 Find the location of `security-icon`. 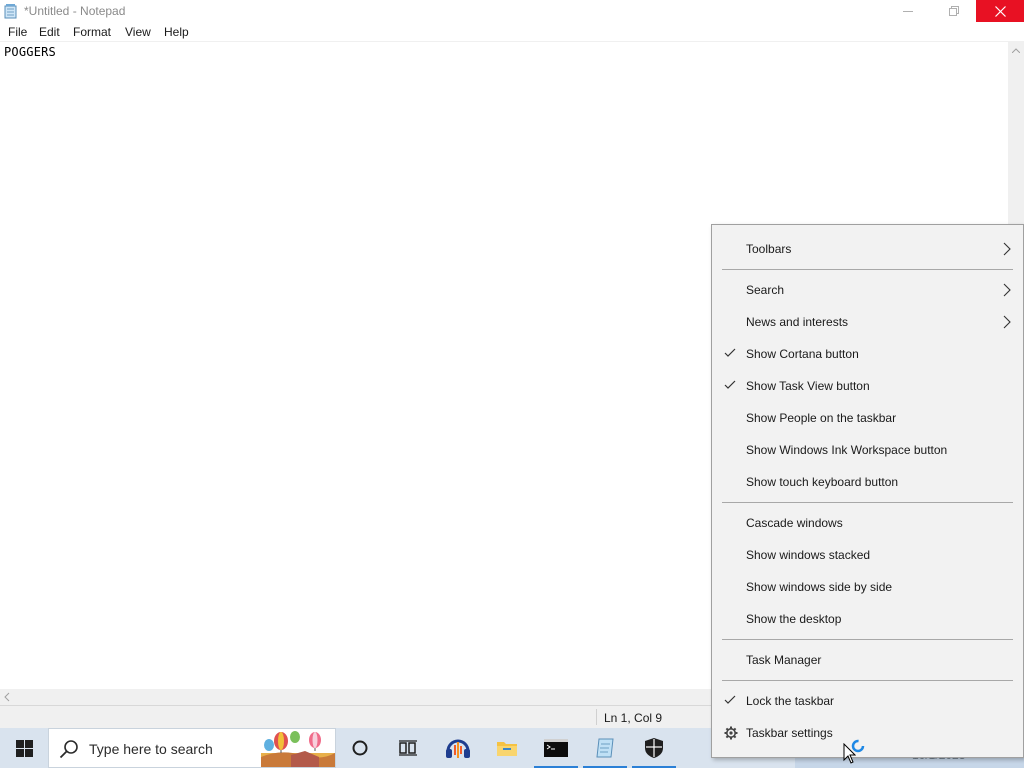

security-icon is located at coordinates (654, 748).